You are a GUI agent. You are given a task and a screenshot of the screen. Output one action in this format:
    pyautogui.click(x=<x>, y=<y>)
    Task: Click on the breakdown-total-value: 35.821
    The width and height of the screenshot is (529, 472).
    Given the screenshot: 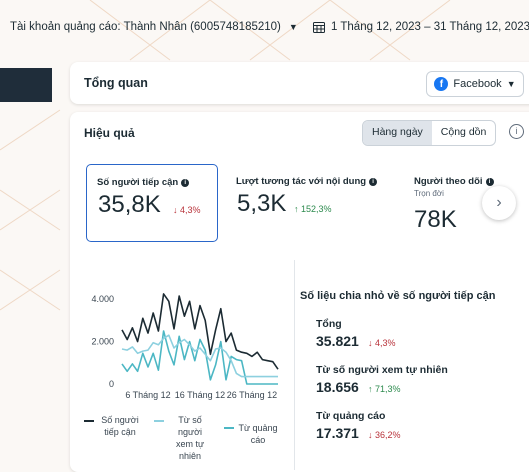 What is the action you would take?
    pyautogui.click(x=337, y=341)
    